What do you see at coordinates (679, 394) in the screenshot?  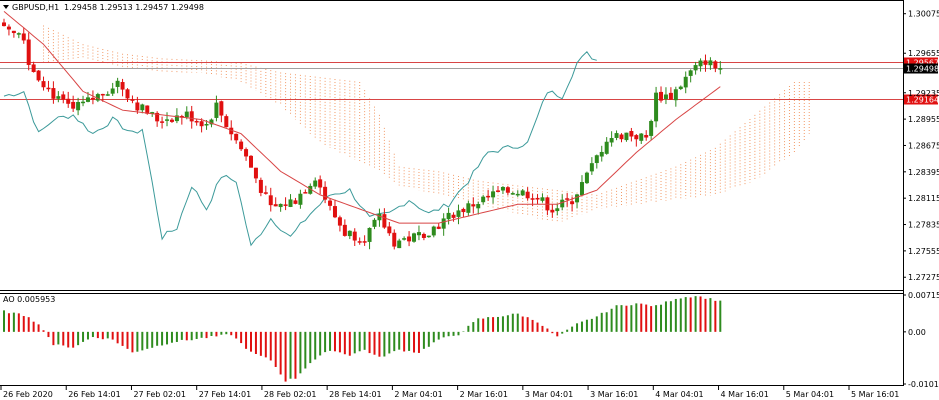 I see `time-tick-label: 4 Mar 04:01` at bounding box center [679, 394].